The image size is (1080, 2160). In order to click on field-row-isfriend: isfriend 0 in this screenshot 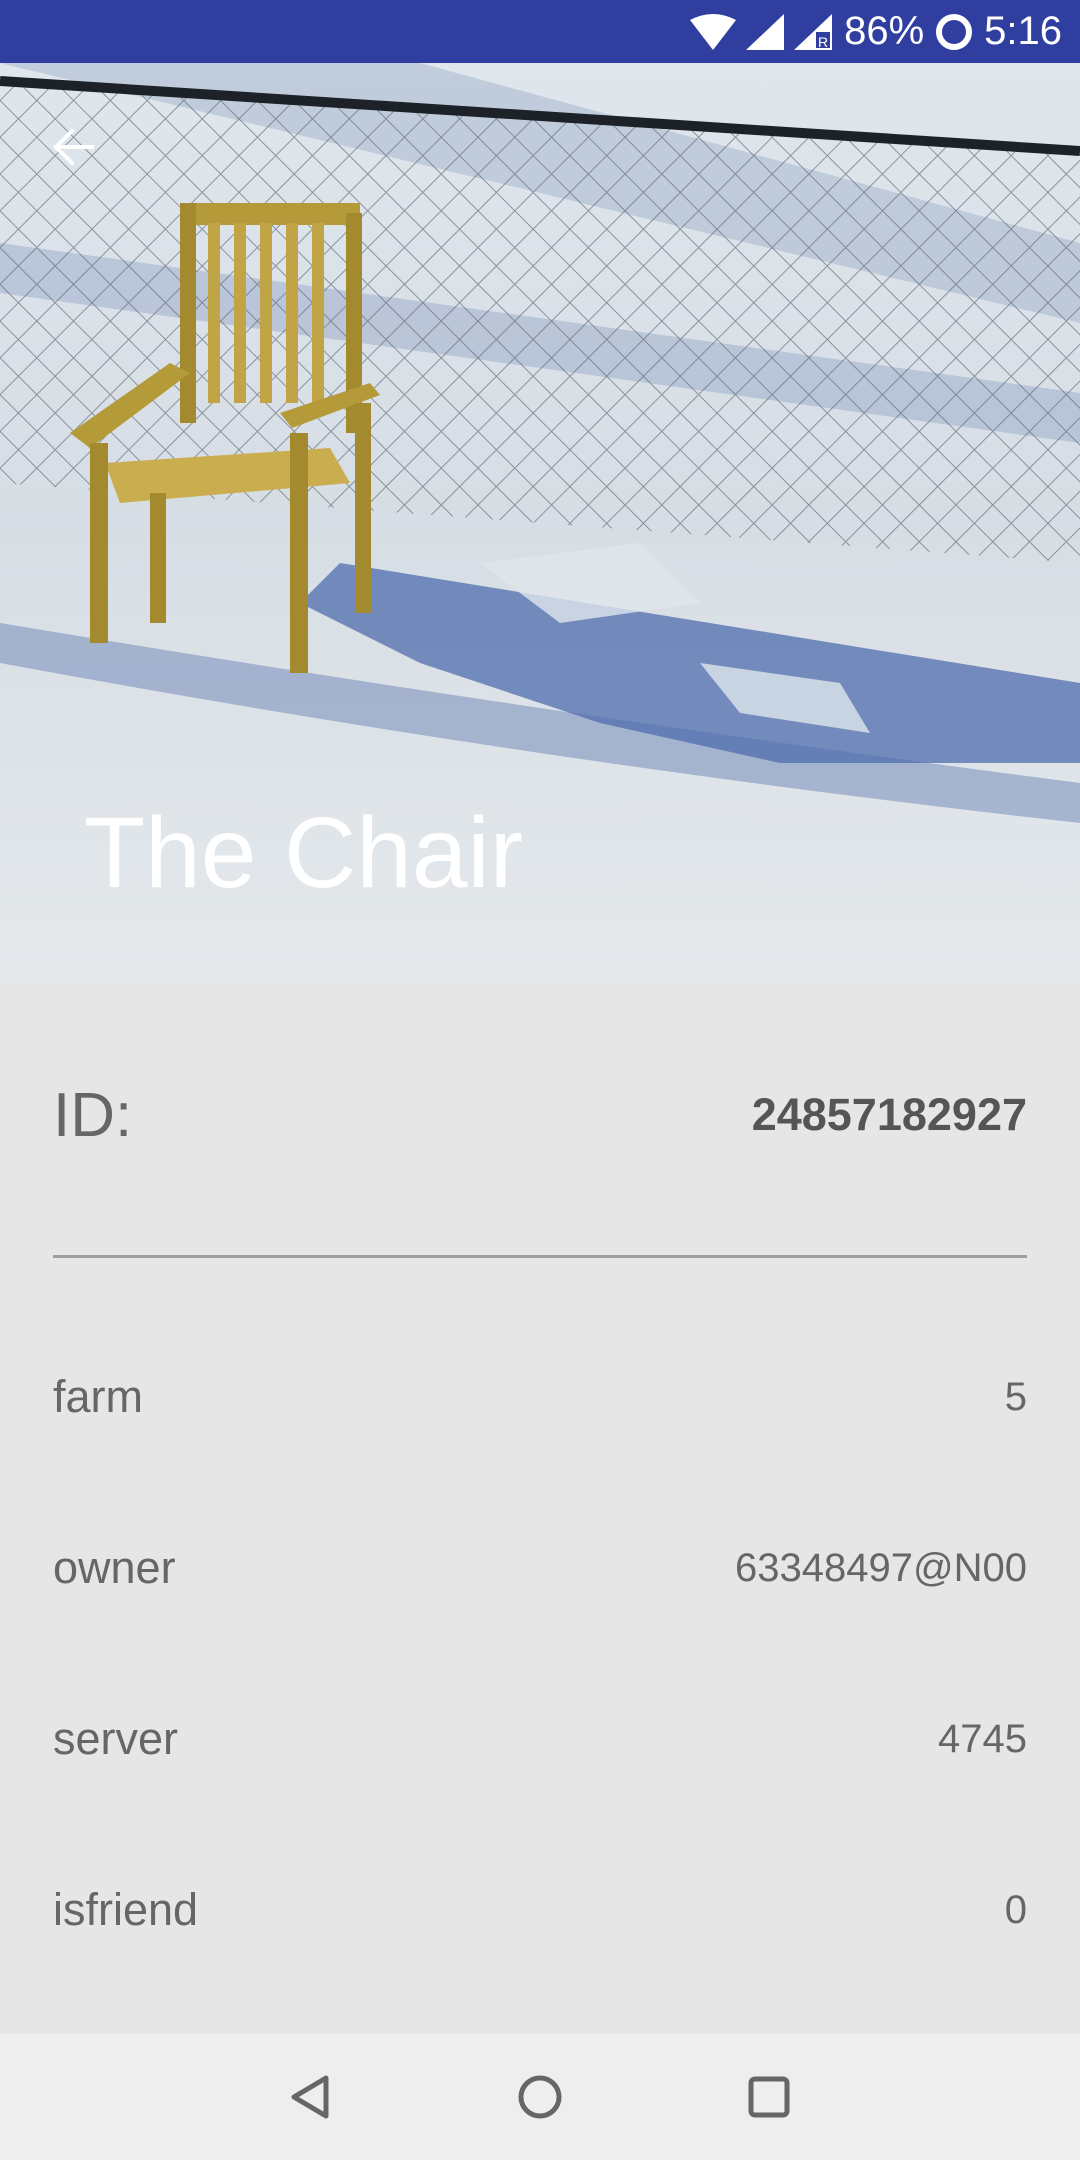, I will do `click(540, 1910)`.